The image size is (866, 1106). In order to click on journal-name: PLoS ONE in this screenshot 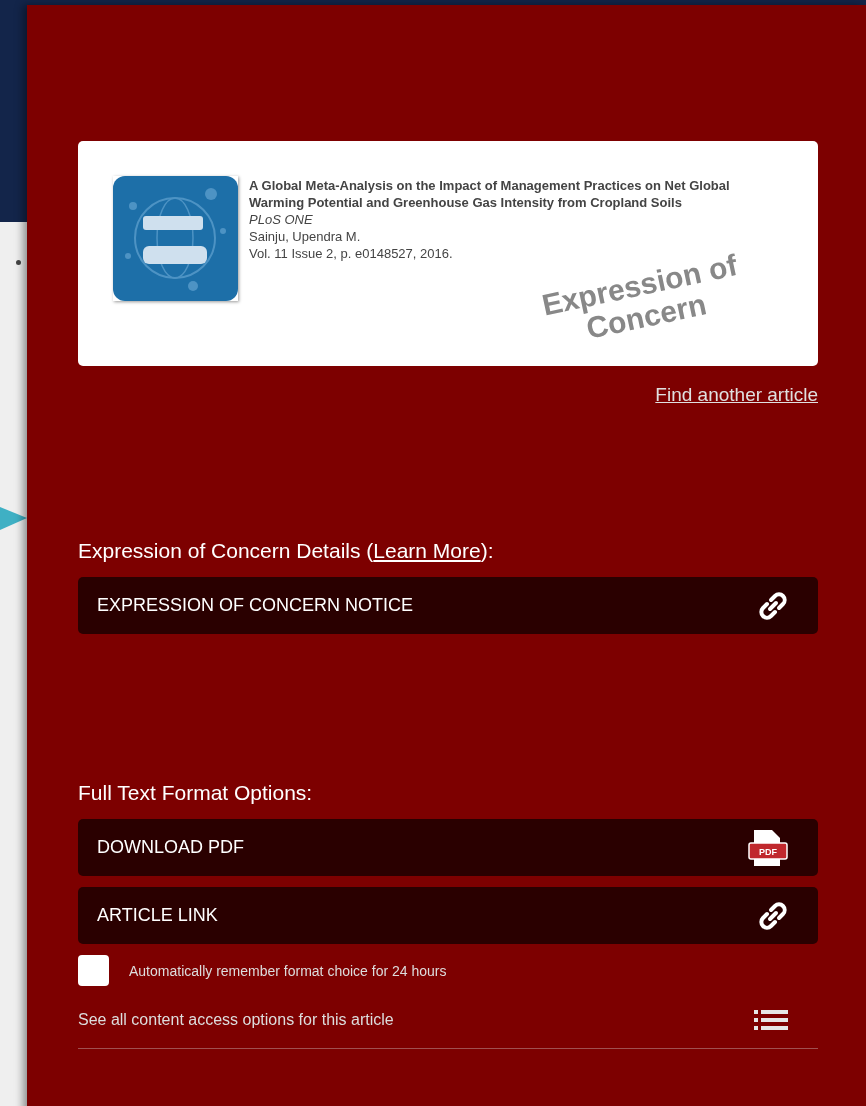, I will do `click(281, 219)`.